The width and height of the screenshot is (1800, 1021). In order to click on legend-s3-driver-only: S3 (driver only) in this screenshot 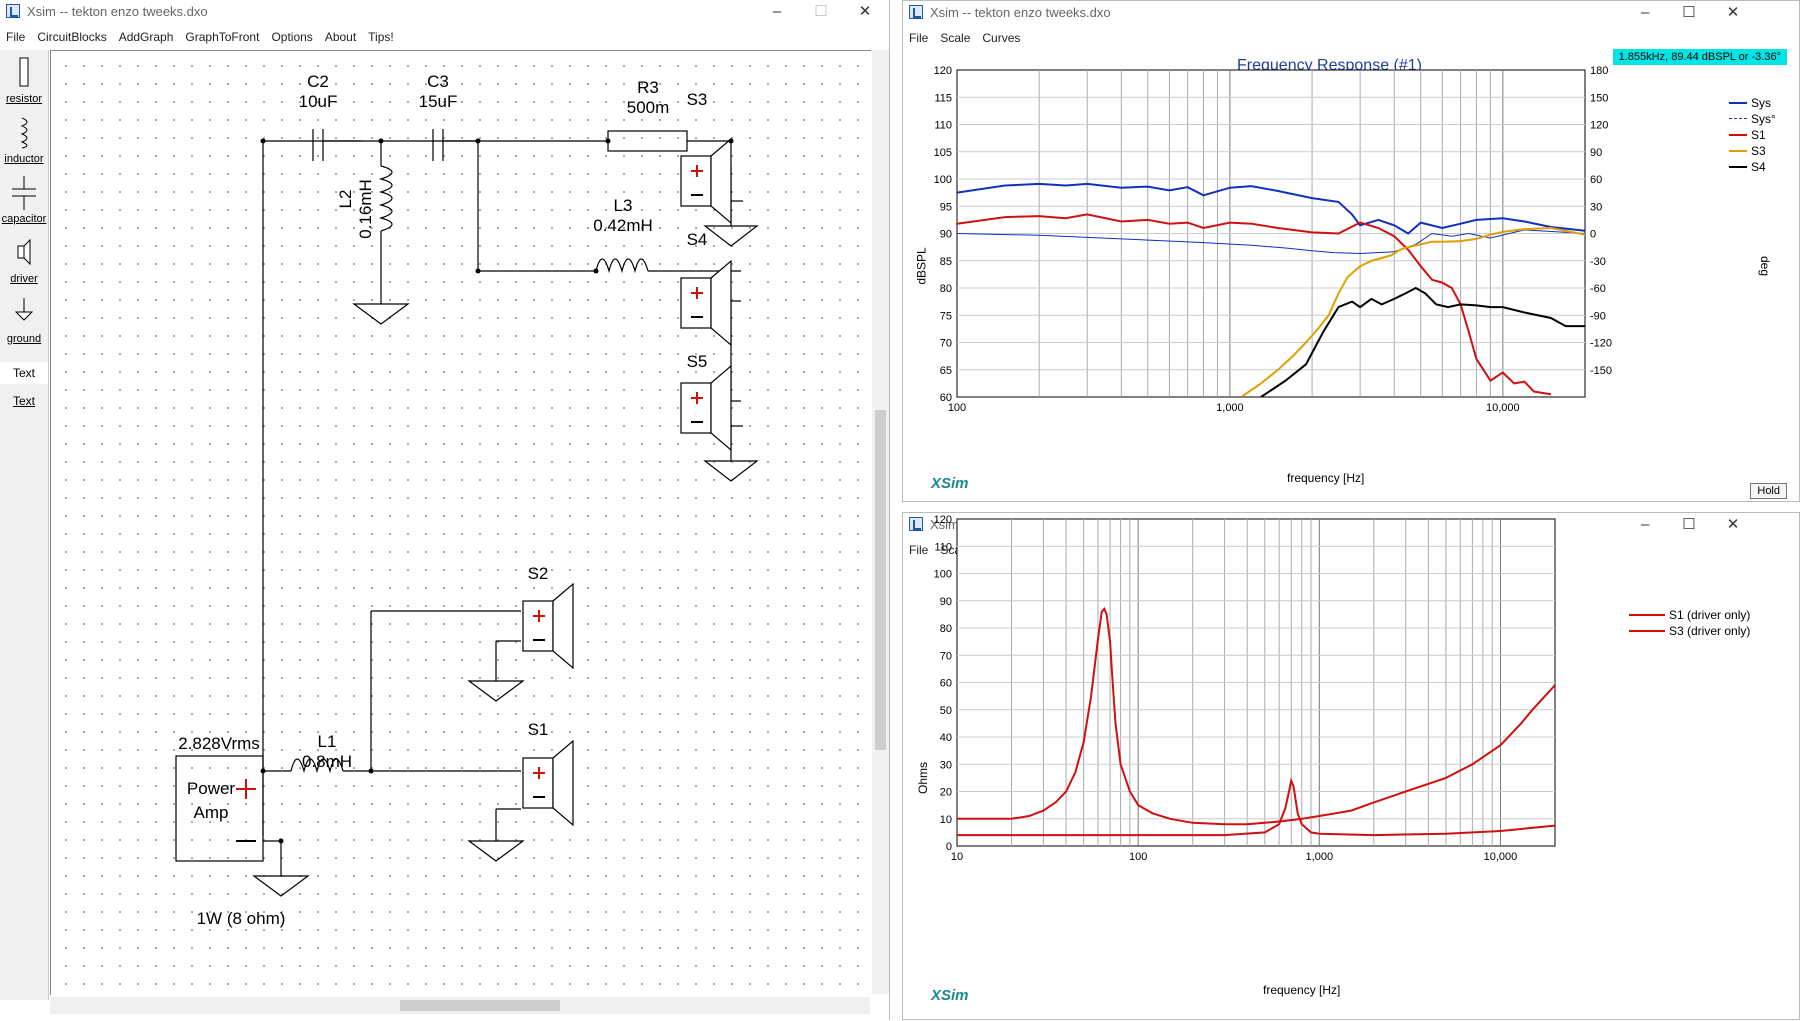, I will do `click(1713, 631)`.